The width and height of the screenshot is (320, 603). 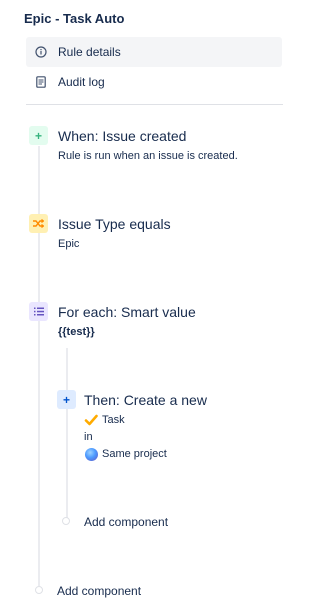 I want to click on nav-item-label: Rule details, so click(x=89, y=52).